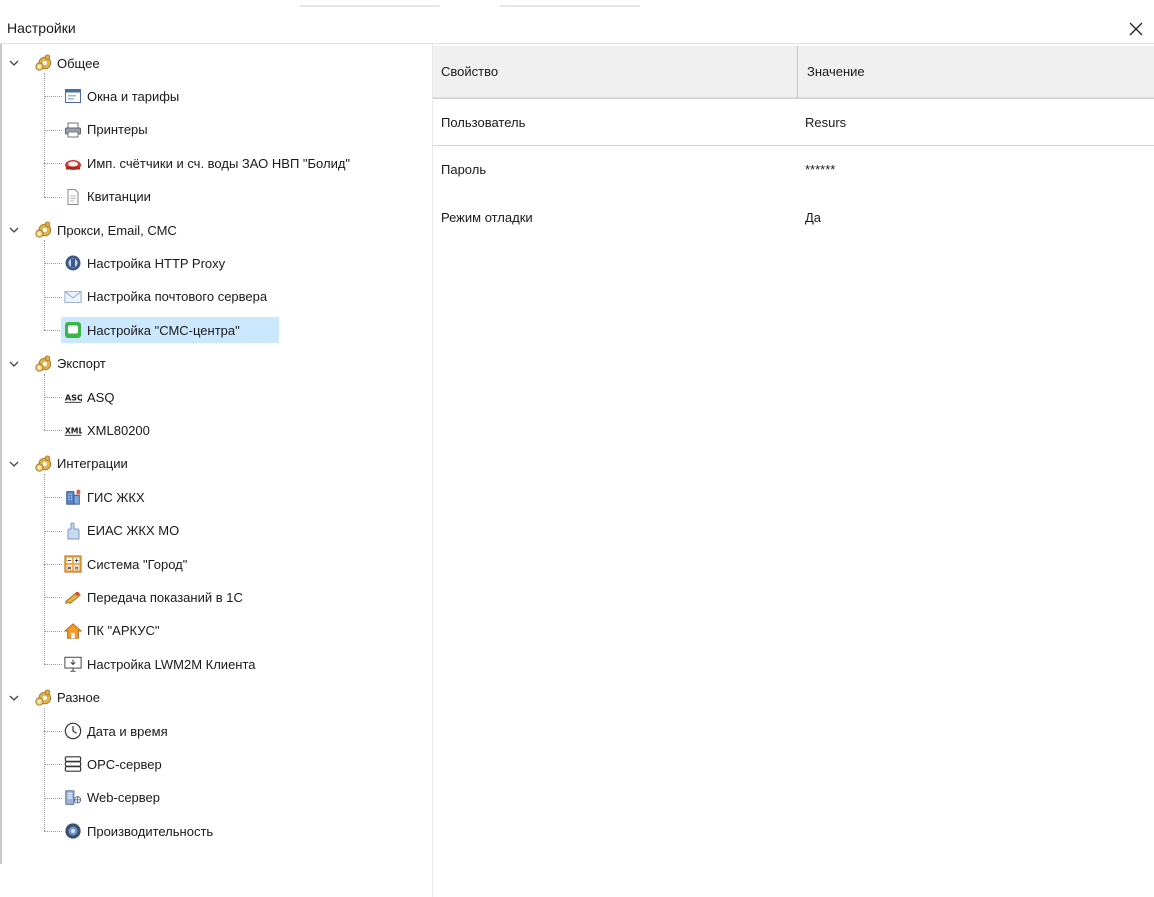 This screenshot has height=897, width=1154. What do you see at coordinates (73, 531) in the screenshot?
I see `hand-icon` at bounding box center [73, 531].